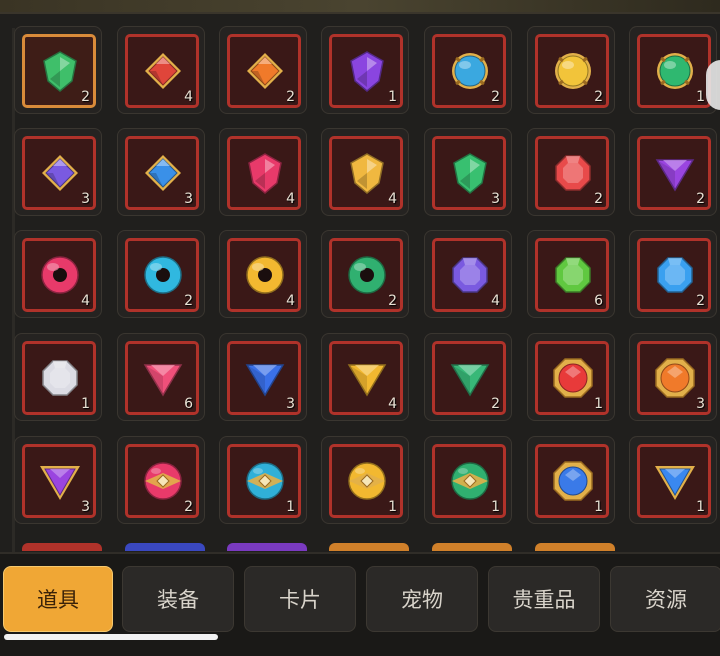 Image resolution: width=720 pixels, height=656 pixels. I want to click on orb-gem-icon, so click(470, 71).